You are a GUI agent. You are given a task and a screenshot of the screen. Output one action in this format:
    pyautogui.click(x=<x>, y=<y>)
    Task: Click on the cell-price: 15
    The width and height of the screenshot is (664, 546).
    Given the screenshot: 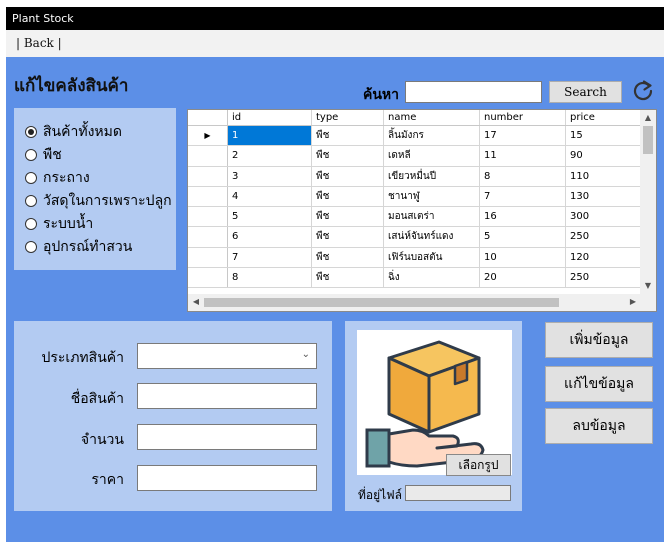 What is the action you would take?
    pyautogui.click(x=603, y=136)
    